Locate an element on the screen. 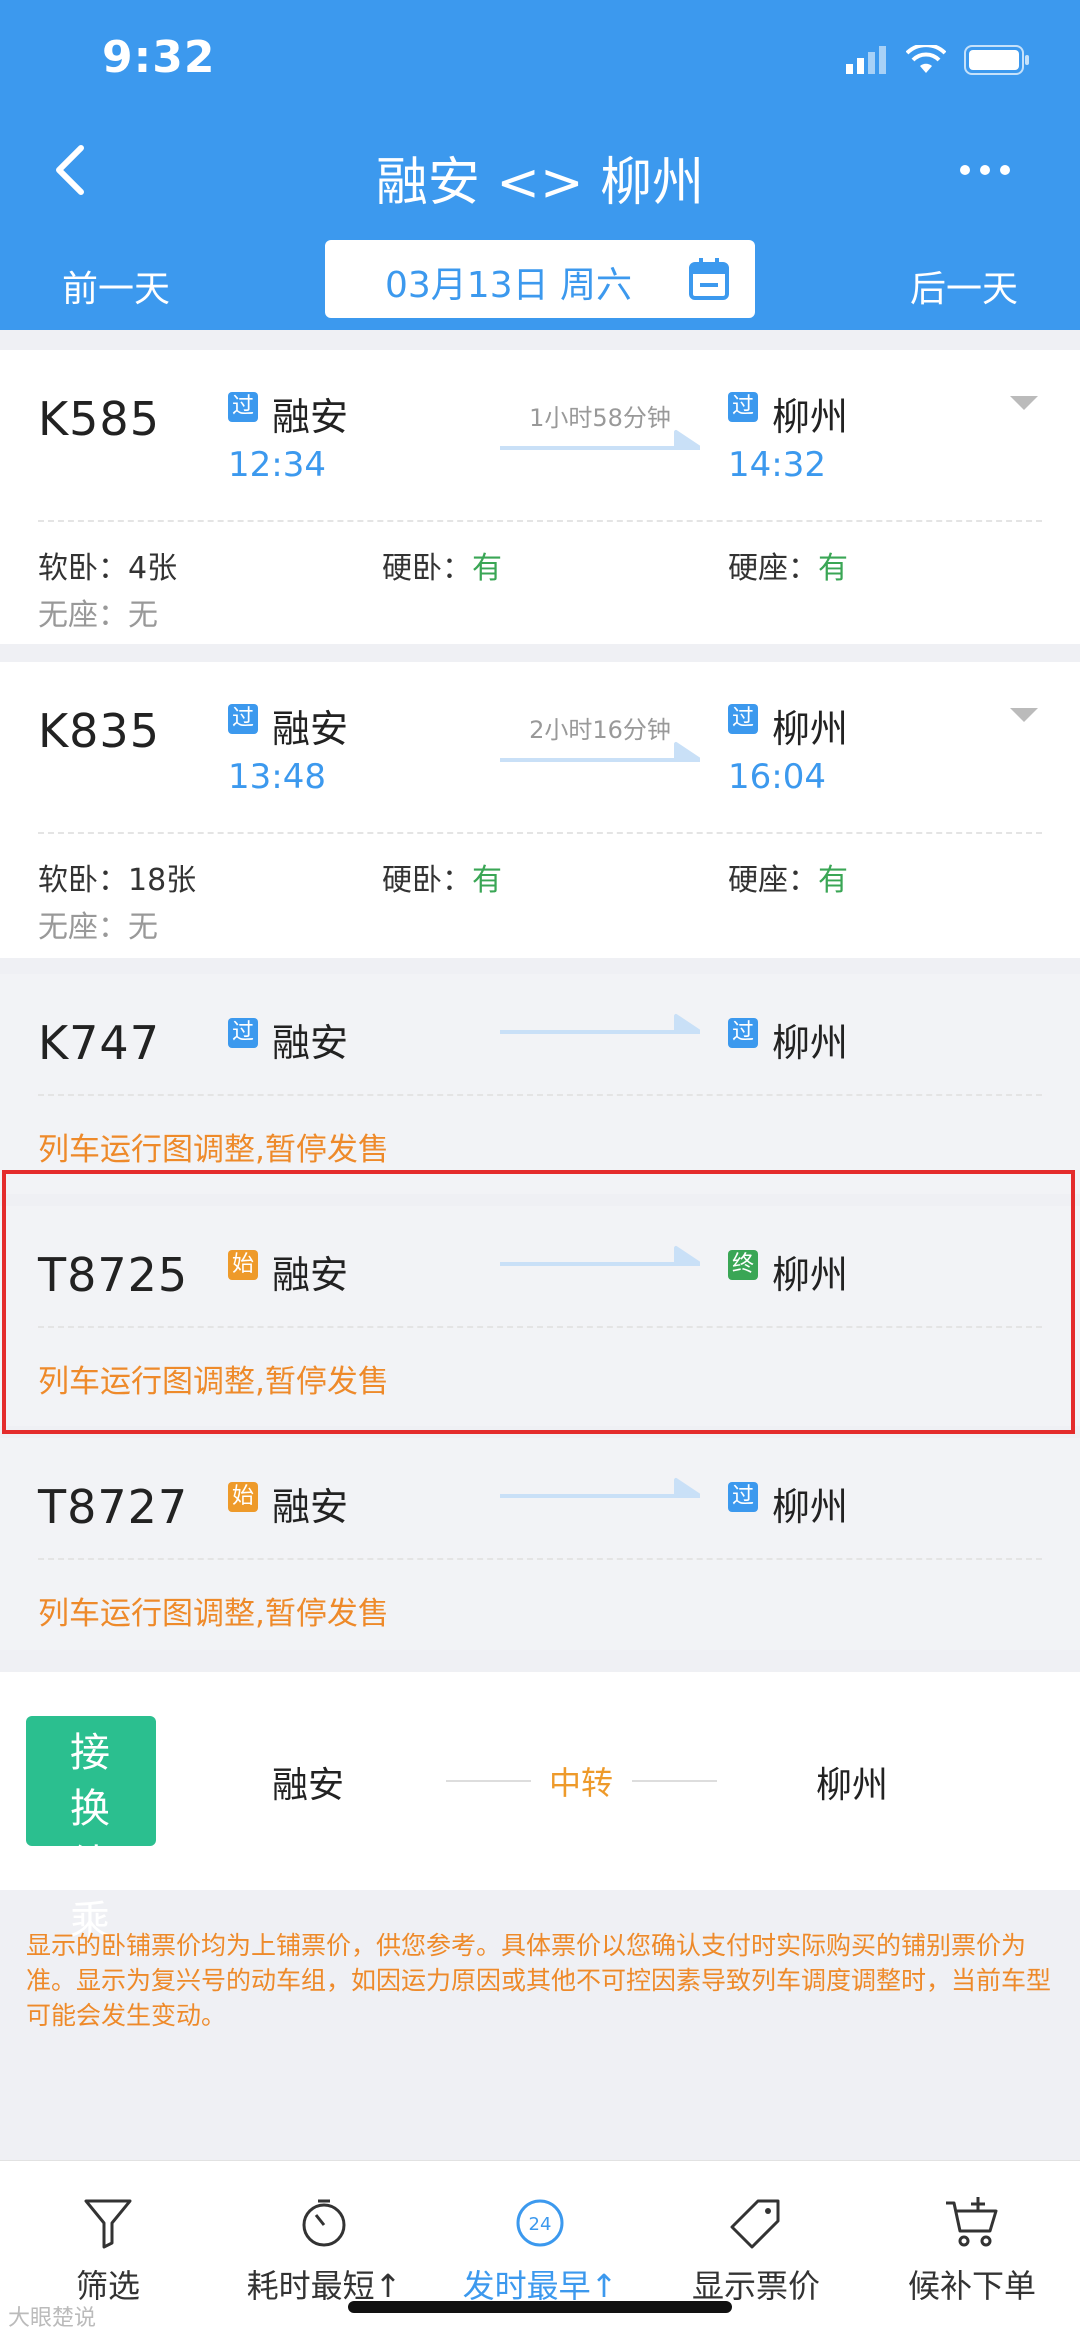 Image resolution: width=1080 pixels, height=2337 pixels. arrive-time: 14:32 is located at coordinates (777, 465).